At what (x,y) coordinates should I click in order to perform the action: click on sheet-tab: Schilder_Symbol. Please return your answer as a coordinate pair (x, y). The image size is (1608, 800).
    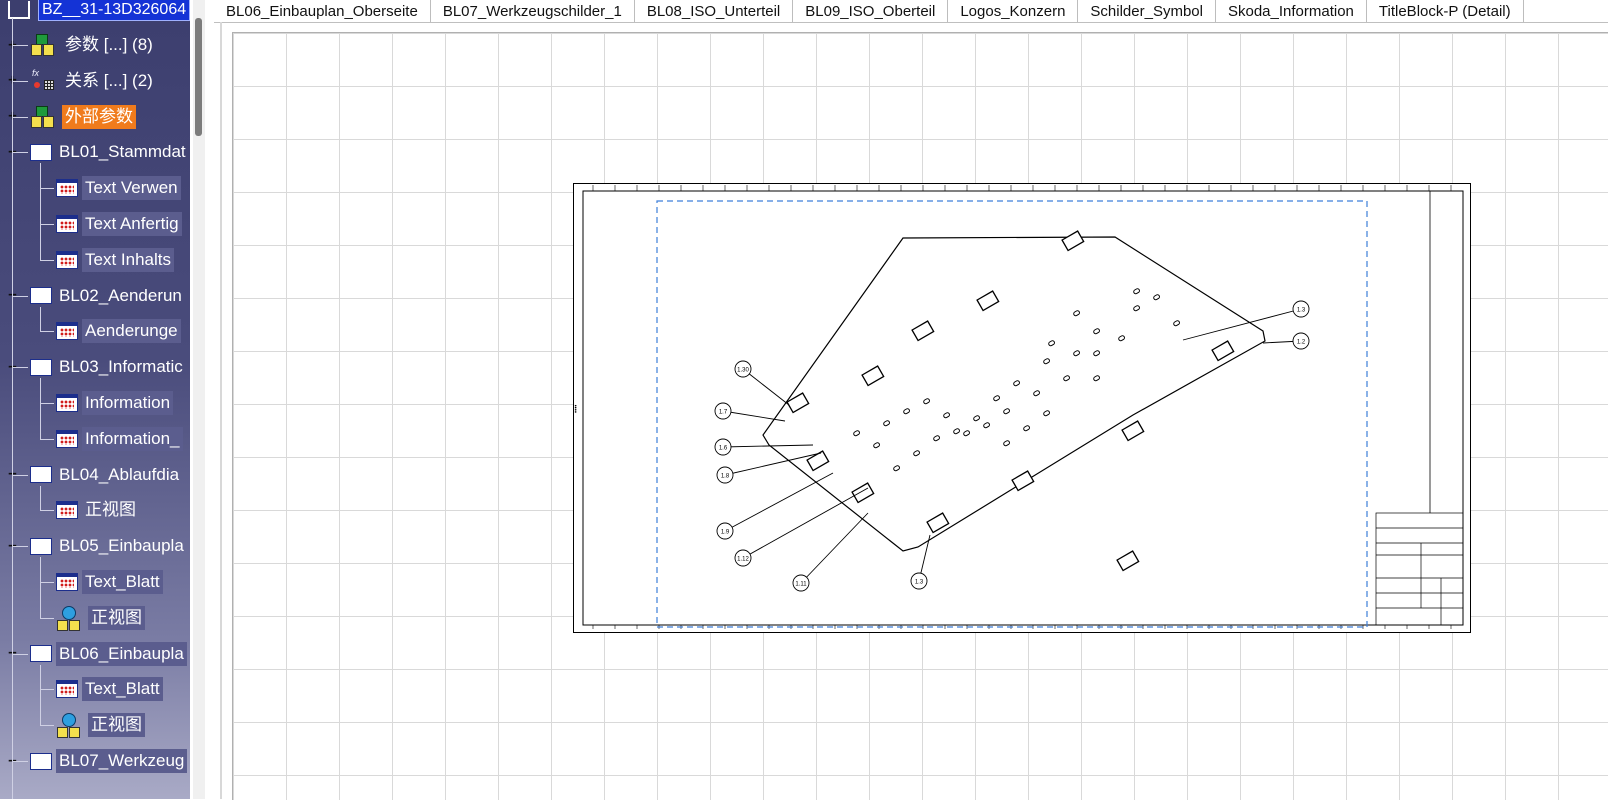
    Looking at the image, I should click on (1147, 11).